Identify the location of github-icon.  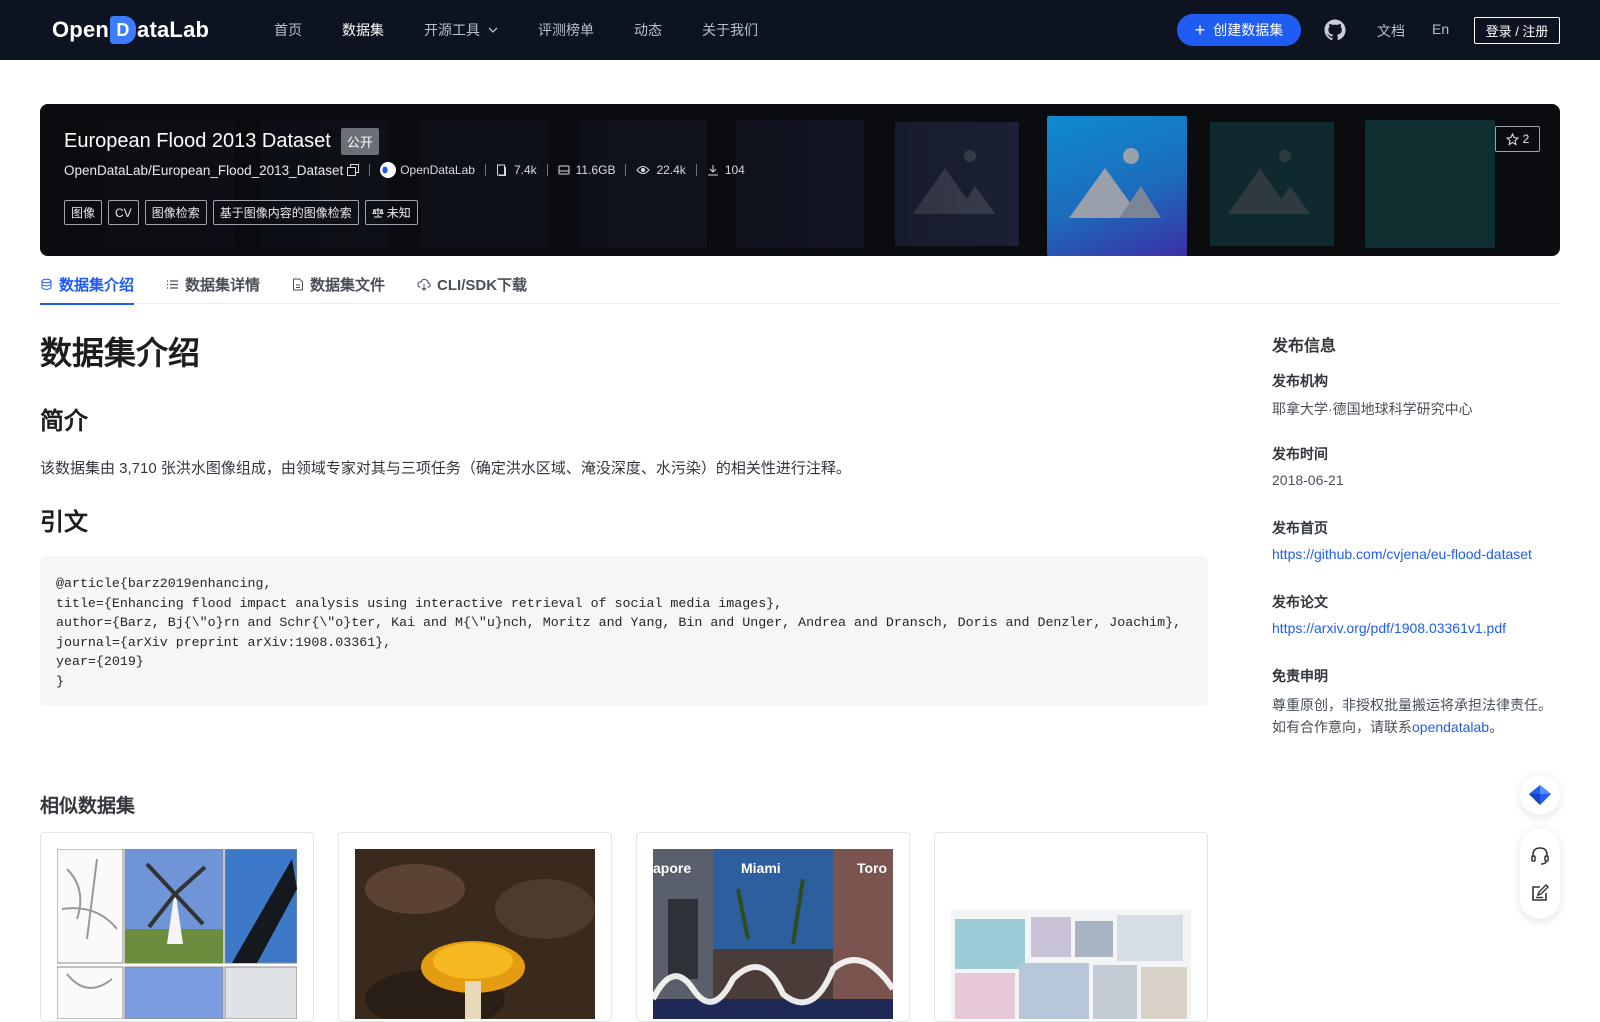
(1335, 30).